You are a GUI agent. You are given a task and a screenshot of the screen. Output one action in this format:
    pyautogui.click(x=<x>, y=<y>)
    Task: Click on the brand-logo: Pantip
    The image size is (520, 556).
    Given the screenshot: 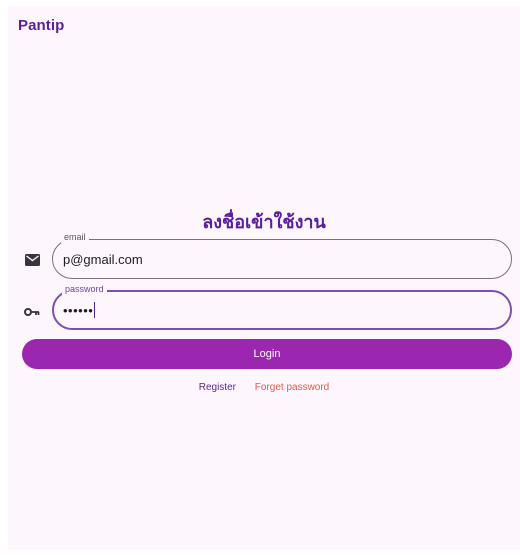 What is the action you would take?
    pyautogui.click(x=41, y=25)
    